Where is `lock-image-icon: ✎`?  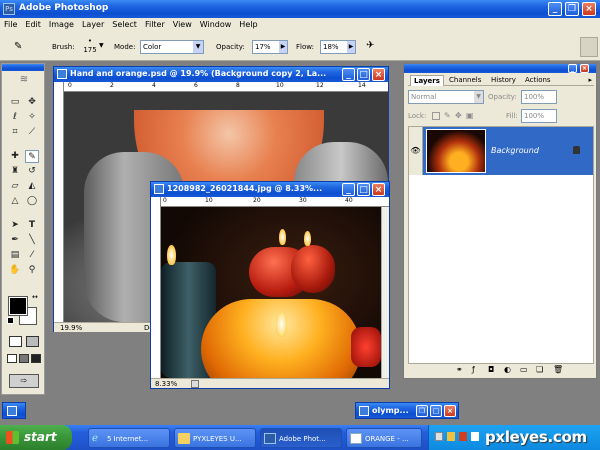
lock-image-icon: ✎ is located at coordinates (447, 115).